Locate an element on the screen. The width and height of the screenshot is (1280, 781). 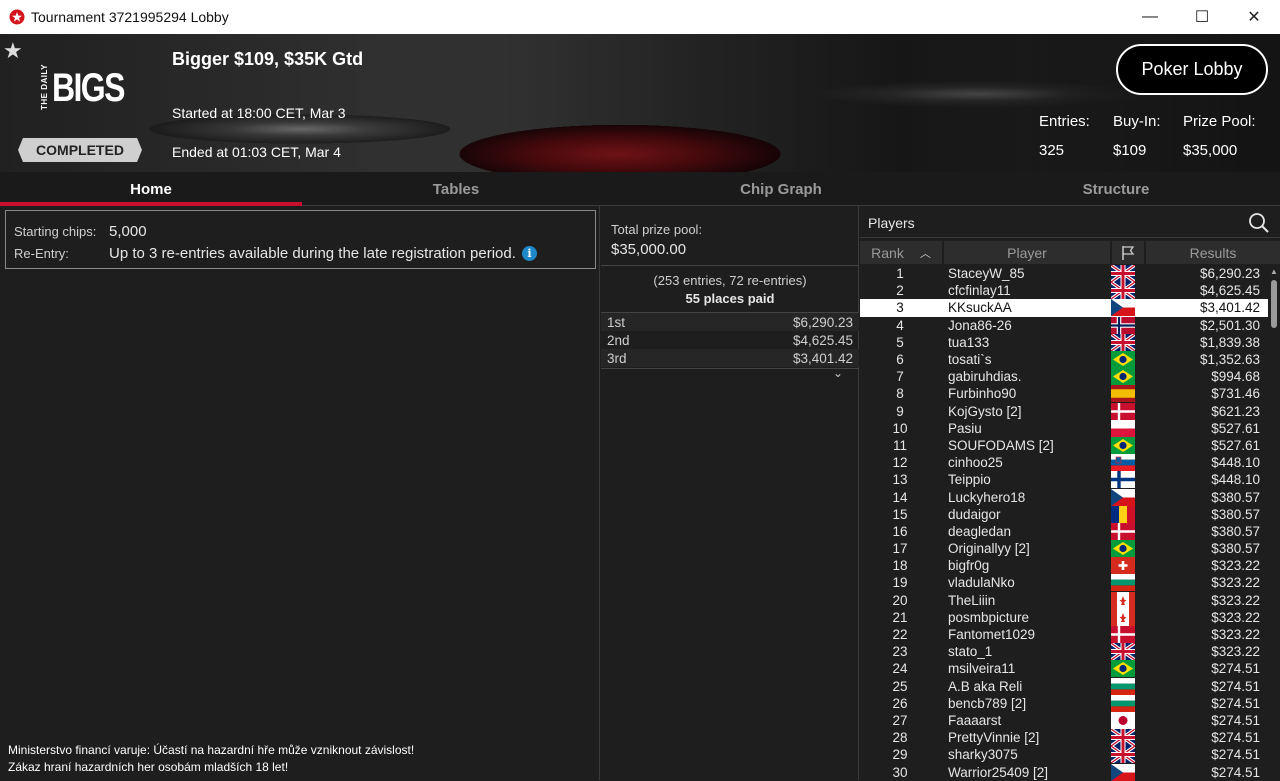
player-row: 8 Furbinho90 $731.46 is located at coordinates (1064, 394).